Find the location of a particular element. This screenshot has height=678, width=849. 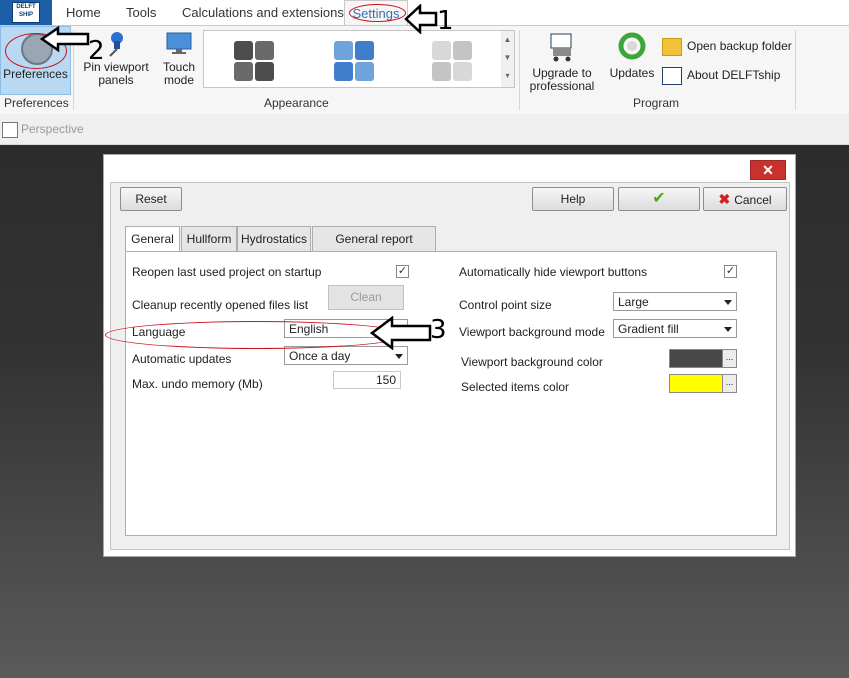

tab-hydrostatics: Hydrostatics is located at coordinates (274, 239).